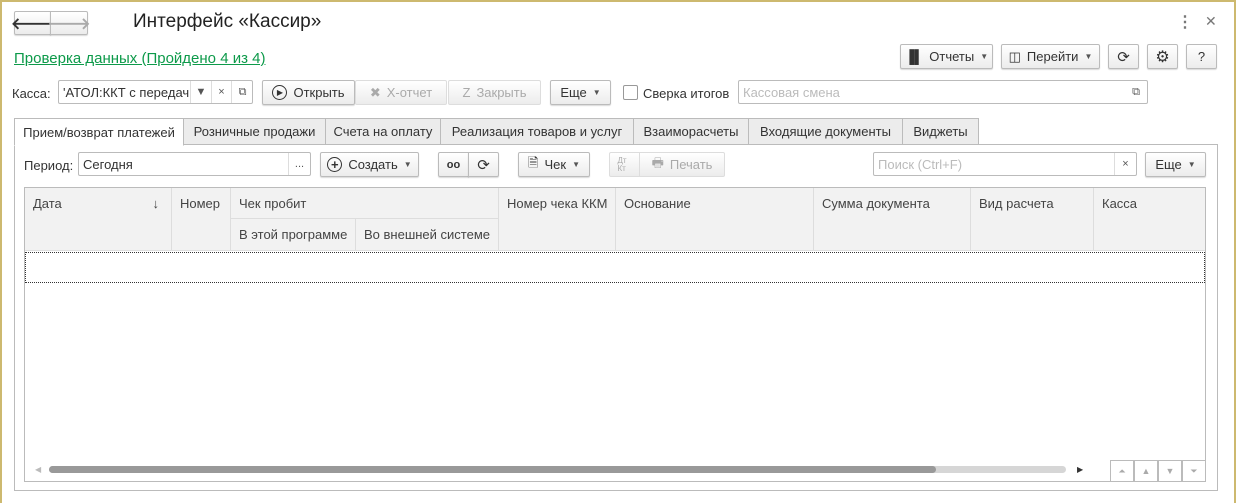 This screenshot has height=503, width=1236. What do you see at coordinates (791, 92) in the screenshot?
I see `cash-shift-placeholder: Кассовая смена` at bounding box center [791, 92].